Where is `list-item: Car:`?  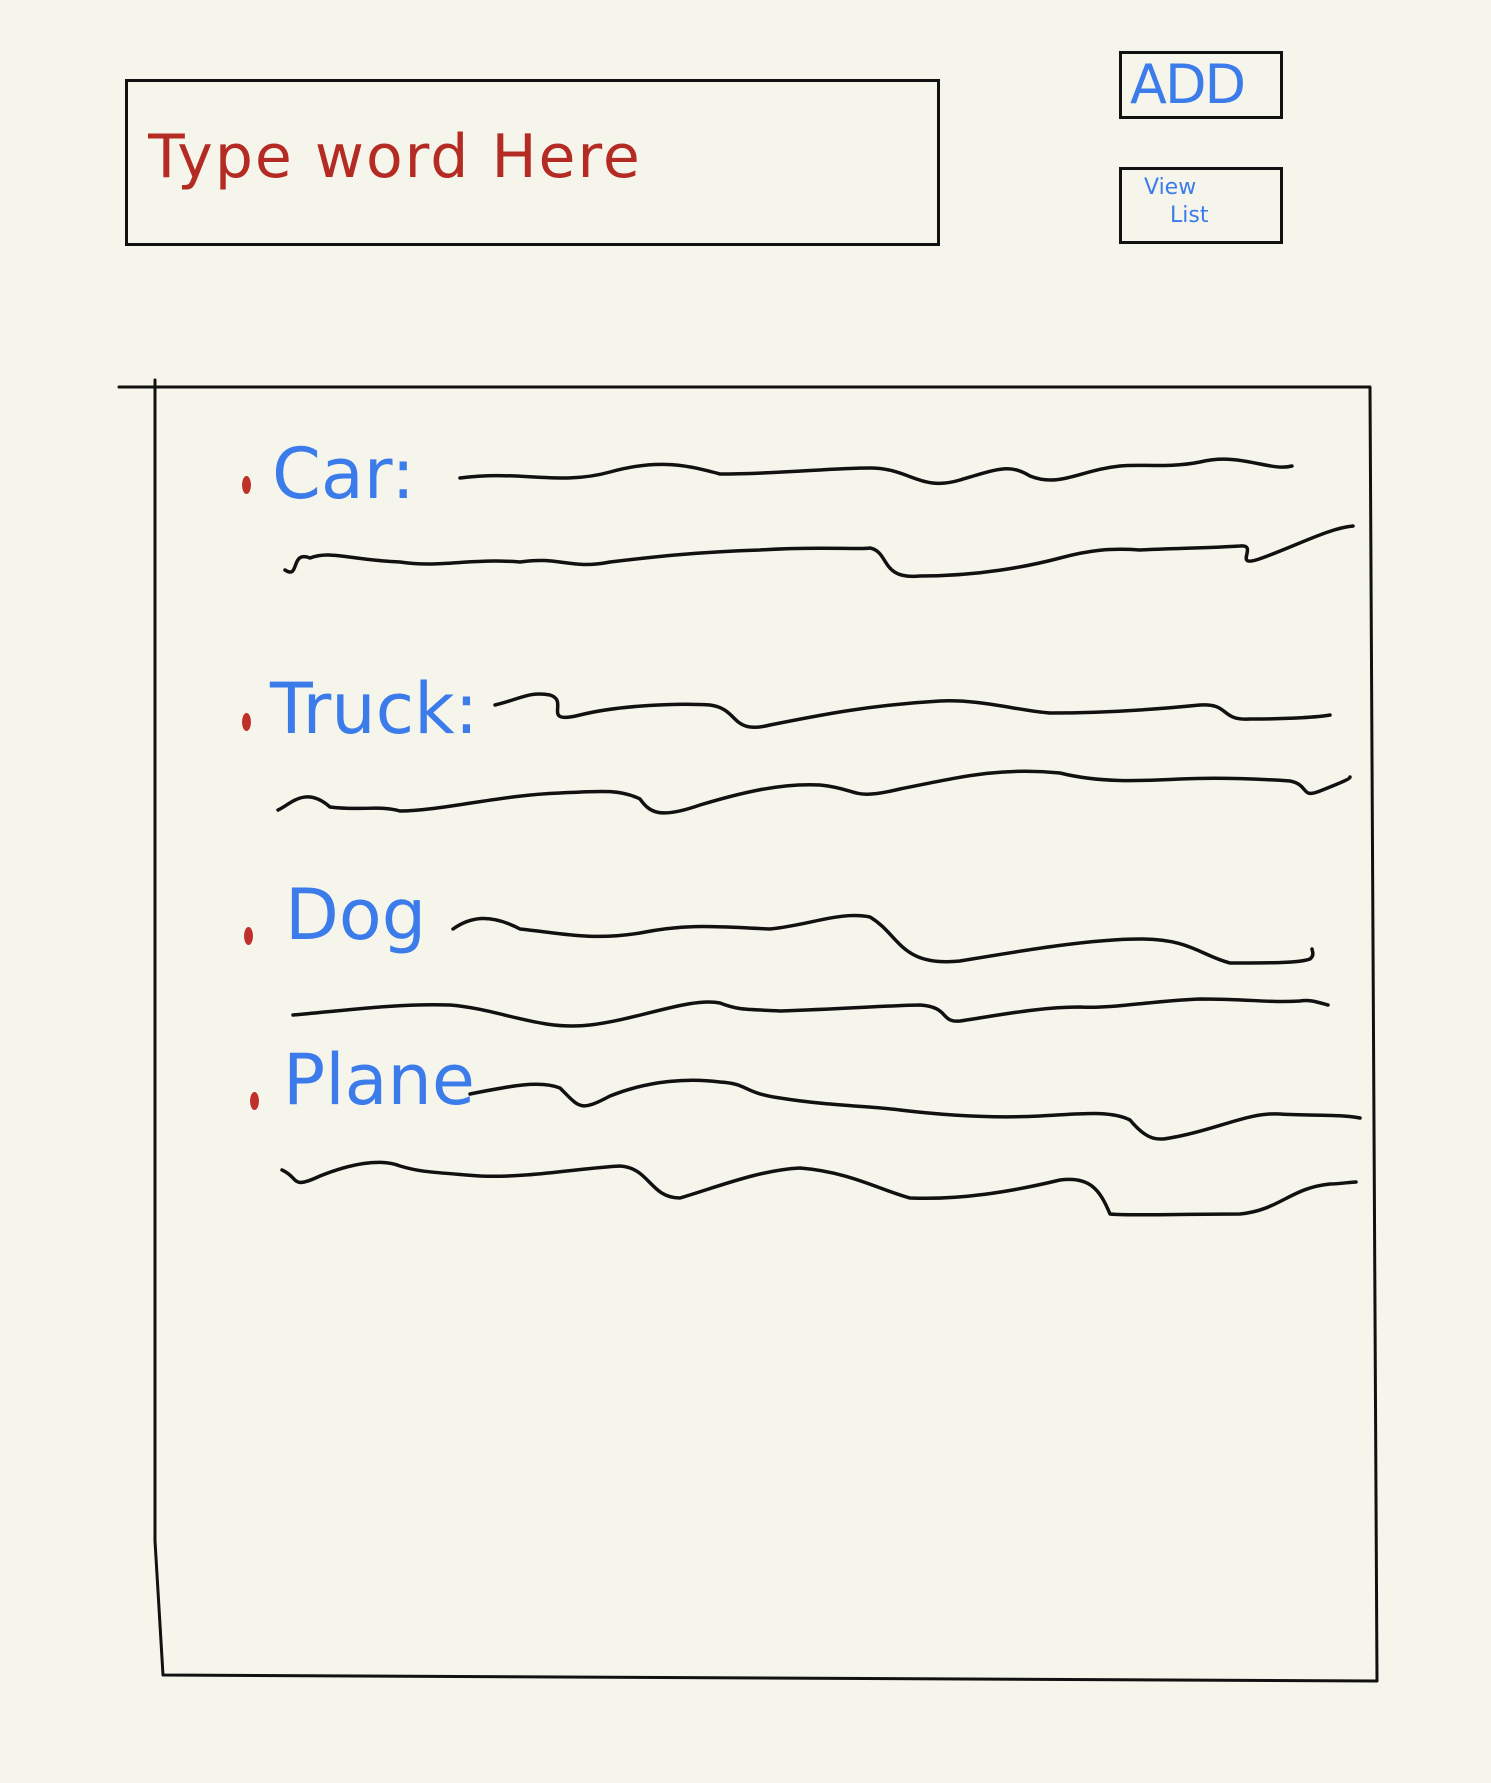
list-item: Car: is located at coordinates (745, 520).